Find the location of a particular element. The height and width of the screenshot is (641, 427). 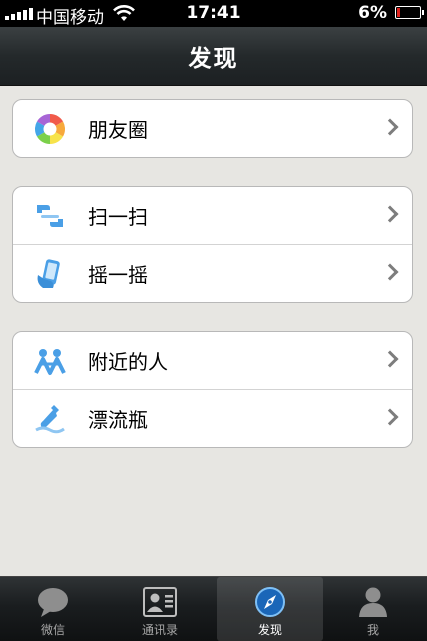

chat-bubble-icon is located at coordinates (53, 602).